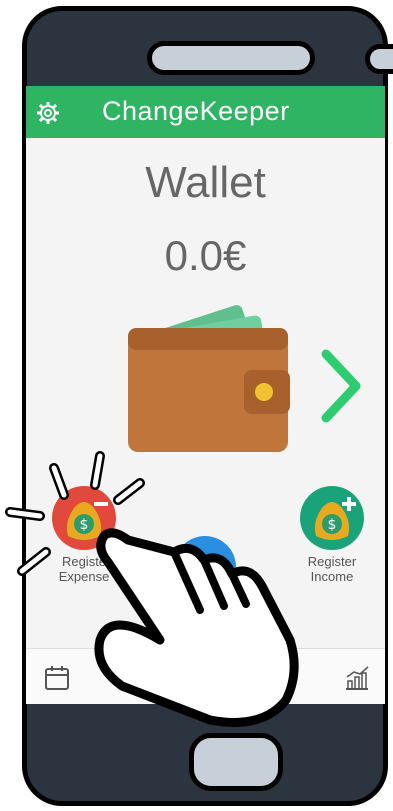 The height and width of the screenshot is (811, 393). What do you see at coordinates (342, 386) in the screenshot?
I see `chevron-right-icon` at bounding box center [342, 386].